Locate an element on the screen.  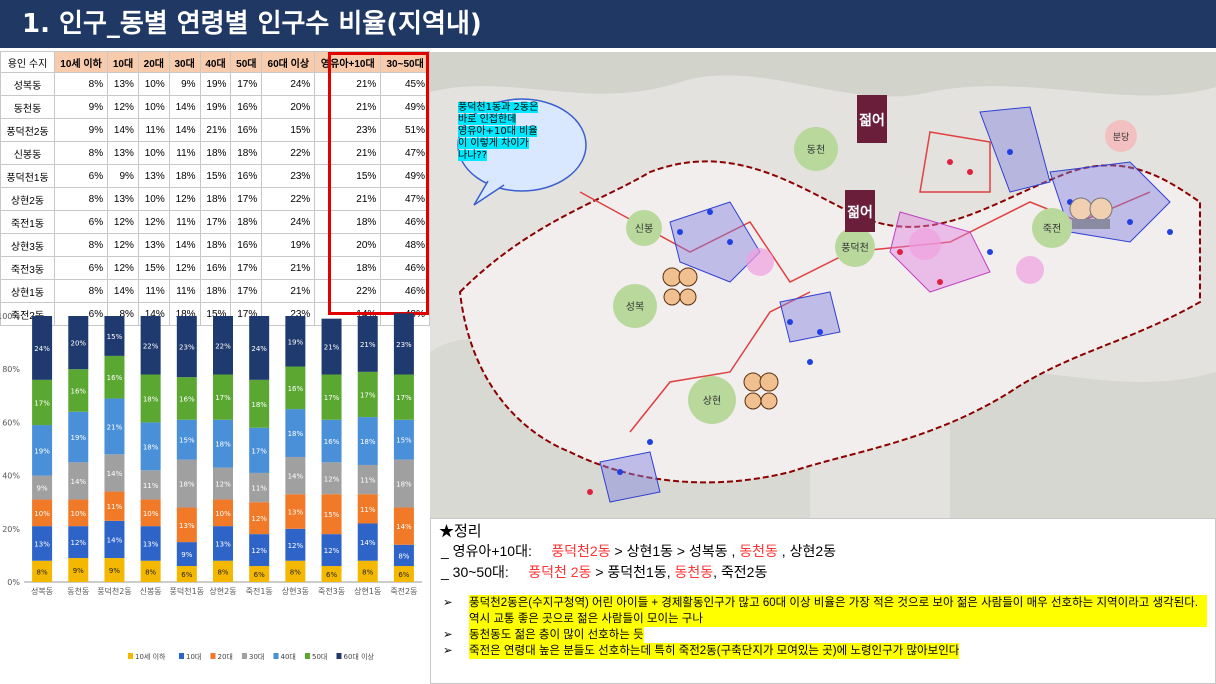
legend-label: 50대 is located at coordinates (319, 657).